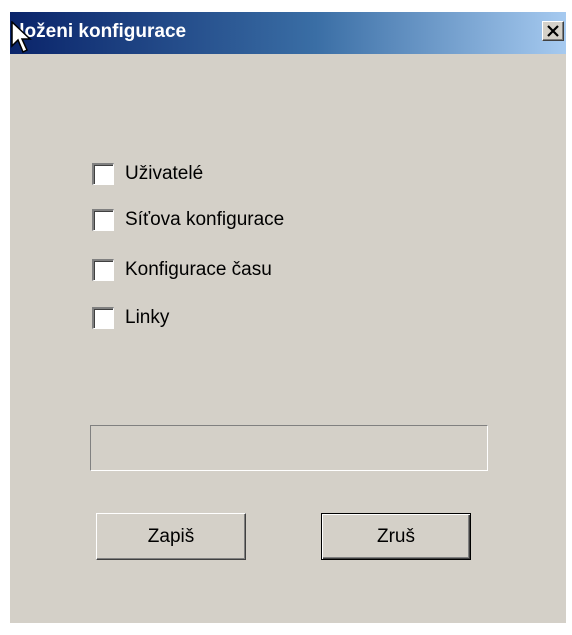 The height and width of the screenshot is (635, 572). What do you see at coordinates (103, 270) in the screenshot?
I see `time-config-checkbox` at bounding box center [103, 270].